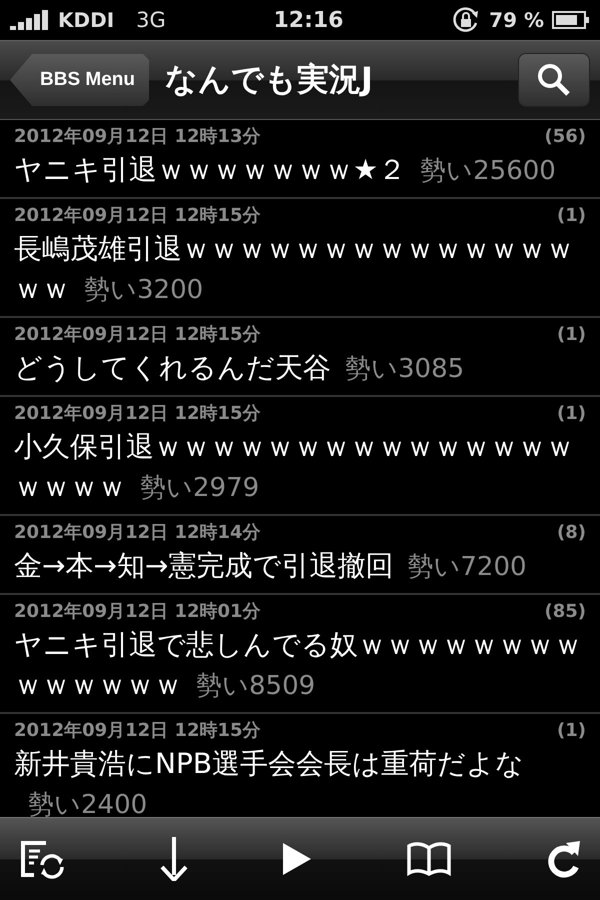 Image resolution: width=600 pixels, height=900 pixels. I want to click on thread-title: どうしてくれるんだ天谷 勢い3085, so click(300, 368).